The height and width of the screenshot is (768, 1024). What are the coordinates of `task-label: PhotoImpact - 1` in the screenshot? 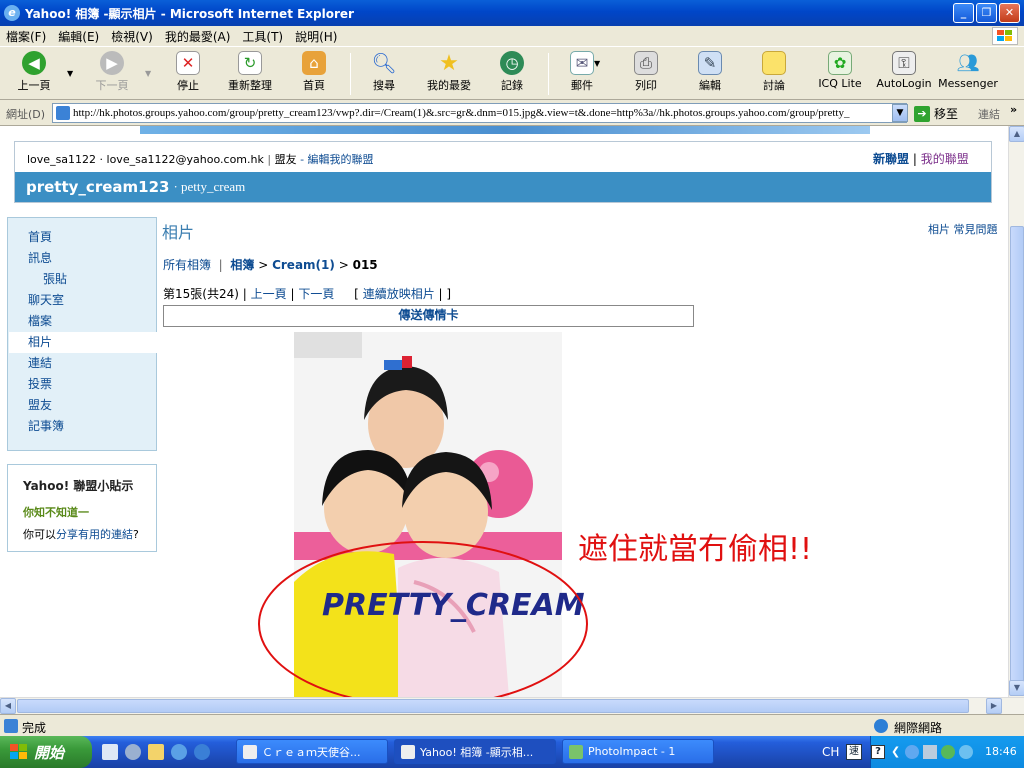 It's located at (632, 751).